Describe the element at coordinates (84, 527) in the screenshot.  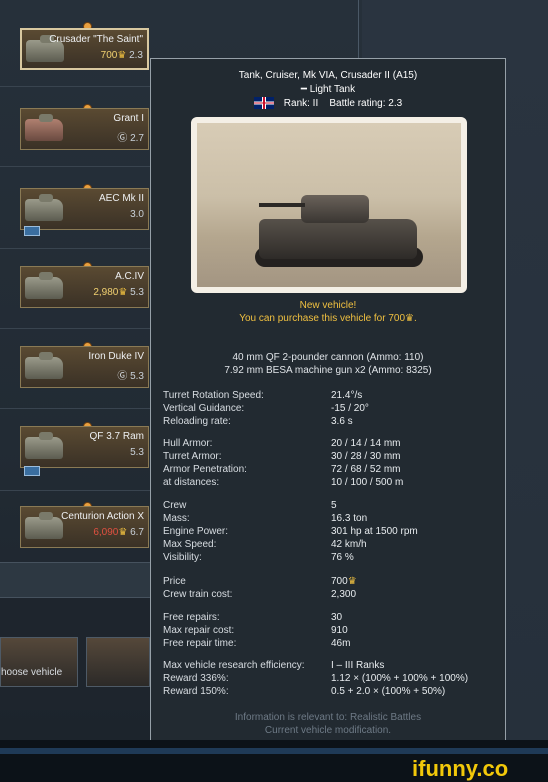
I see `tank-card-centurion: Centurion Action X 6,090♛ 6.7` at that location.